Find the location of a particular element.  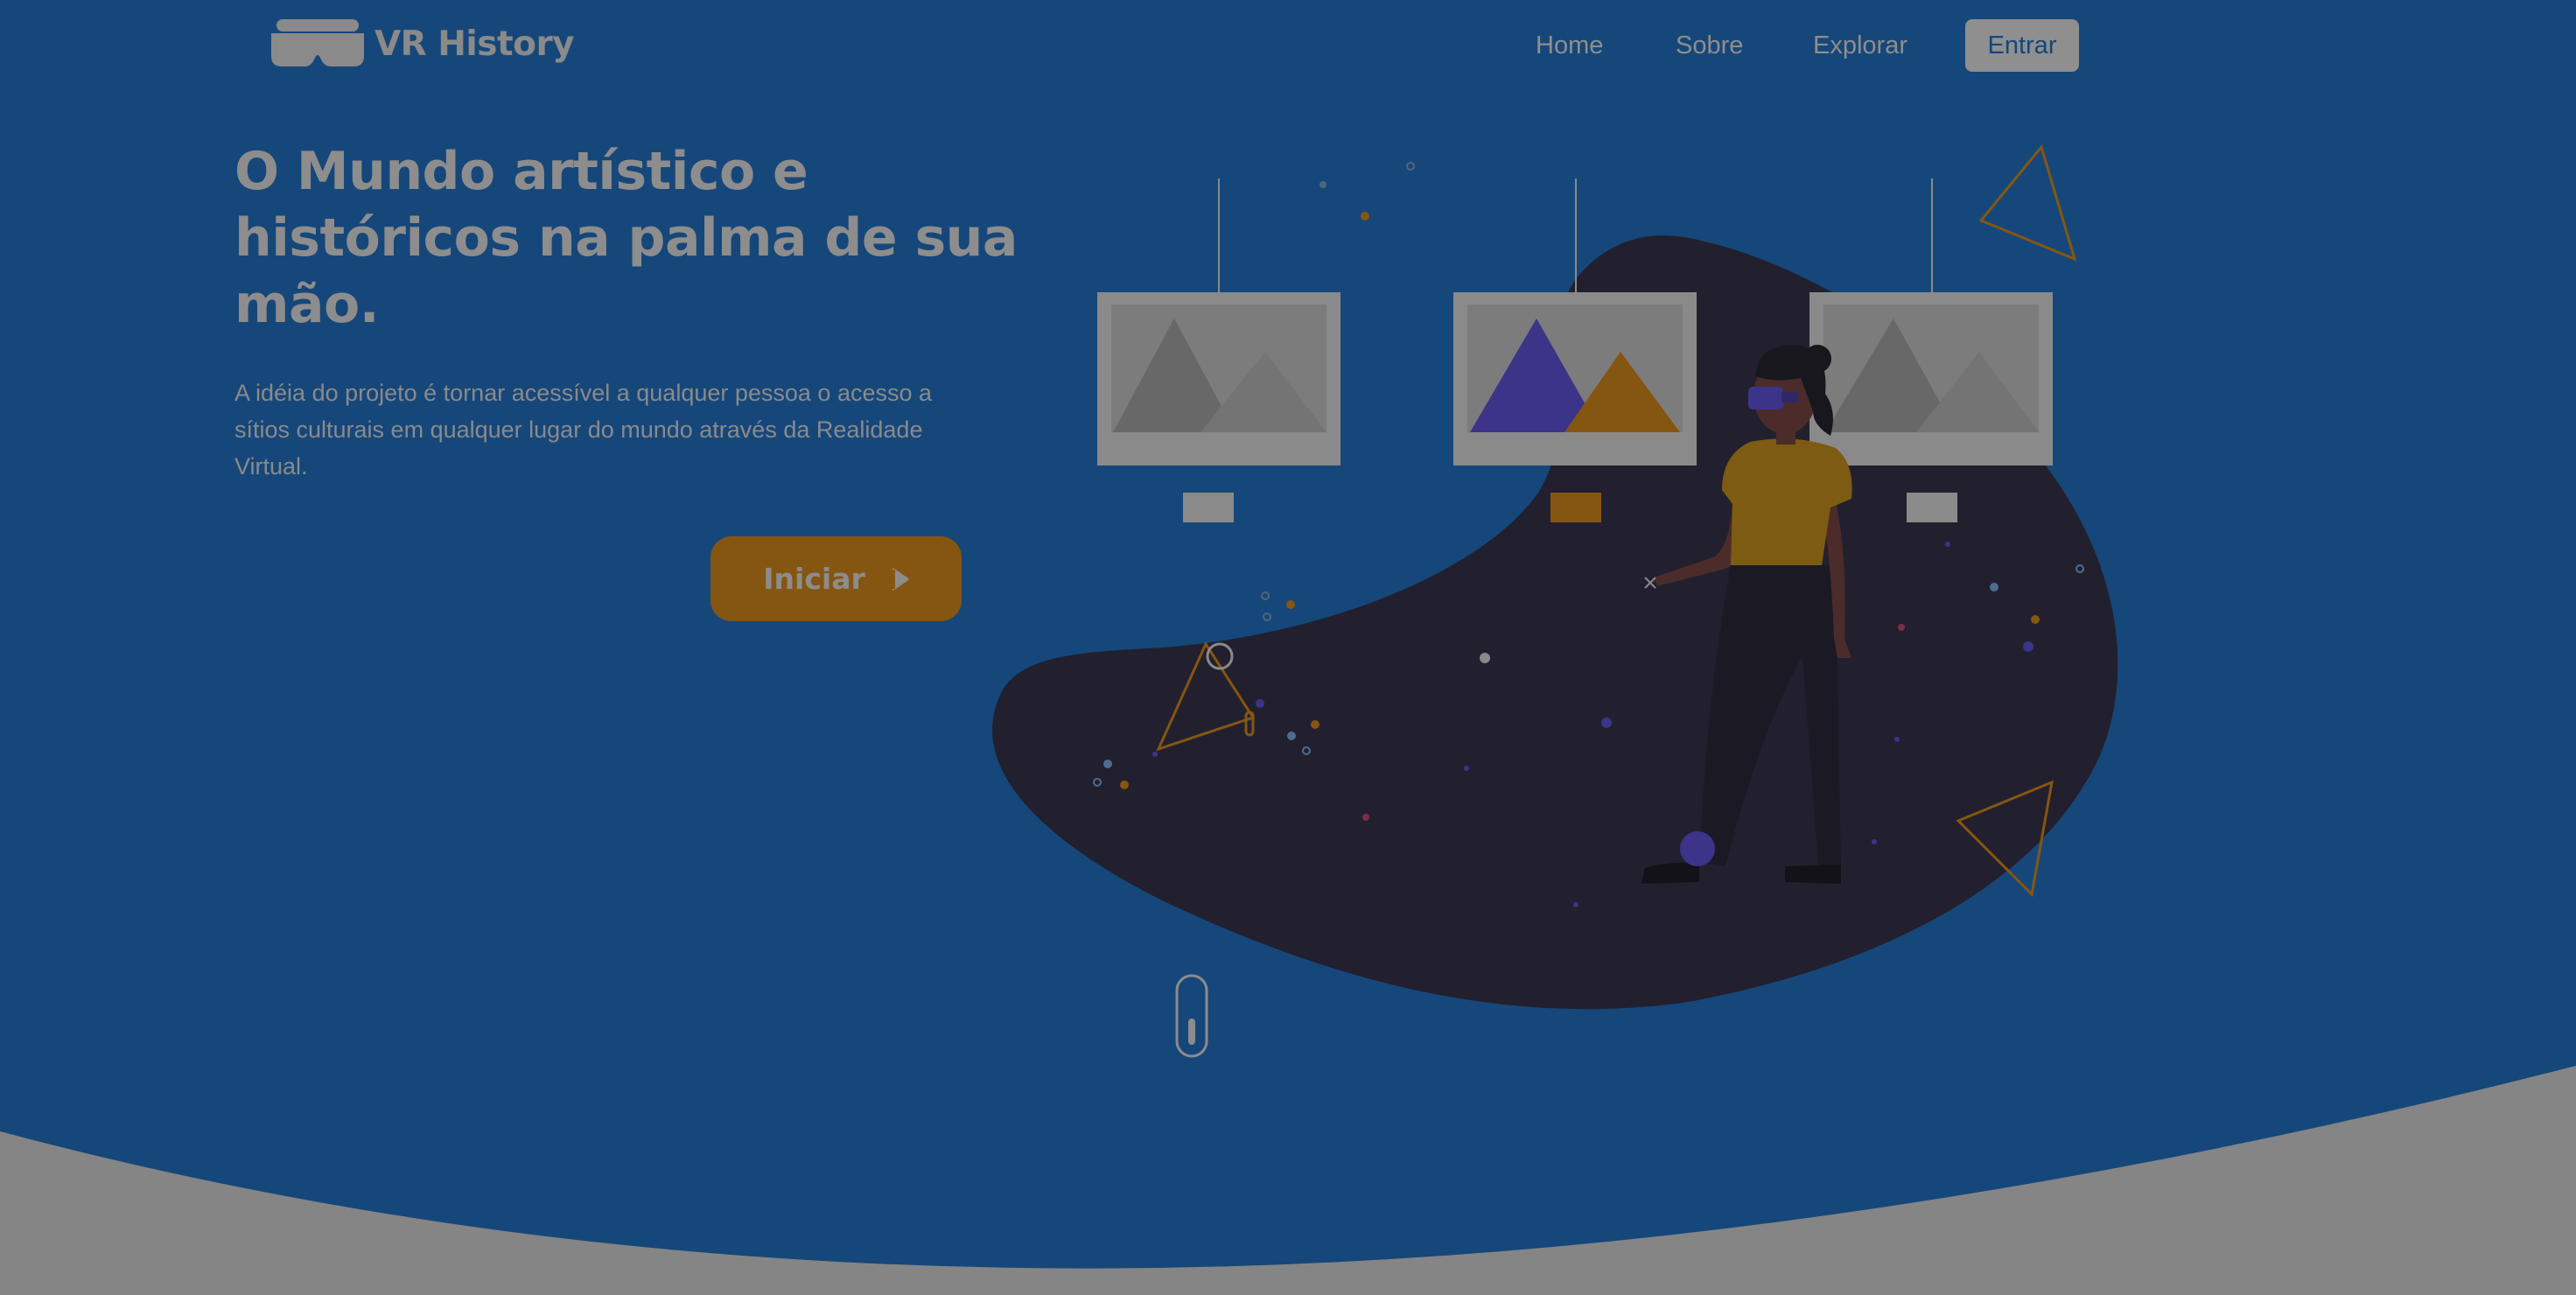

mouse-scroll-icon is located at coordinates (1191, 1016).